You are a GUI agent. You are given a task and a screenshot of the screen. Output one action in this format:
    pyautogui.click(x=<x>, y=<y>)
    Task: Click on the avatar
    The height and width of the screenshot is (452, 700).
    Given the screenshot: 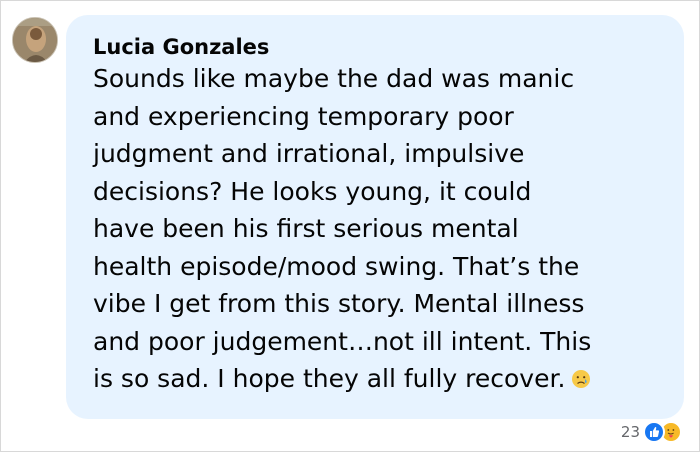 What is the action you would take?
    pyautogui.click(x=35, y=40)
    